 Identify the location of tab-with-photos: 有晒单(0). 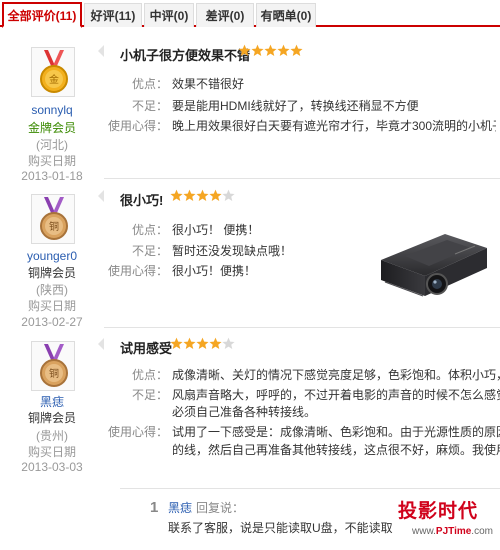
(286, 15).